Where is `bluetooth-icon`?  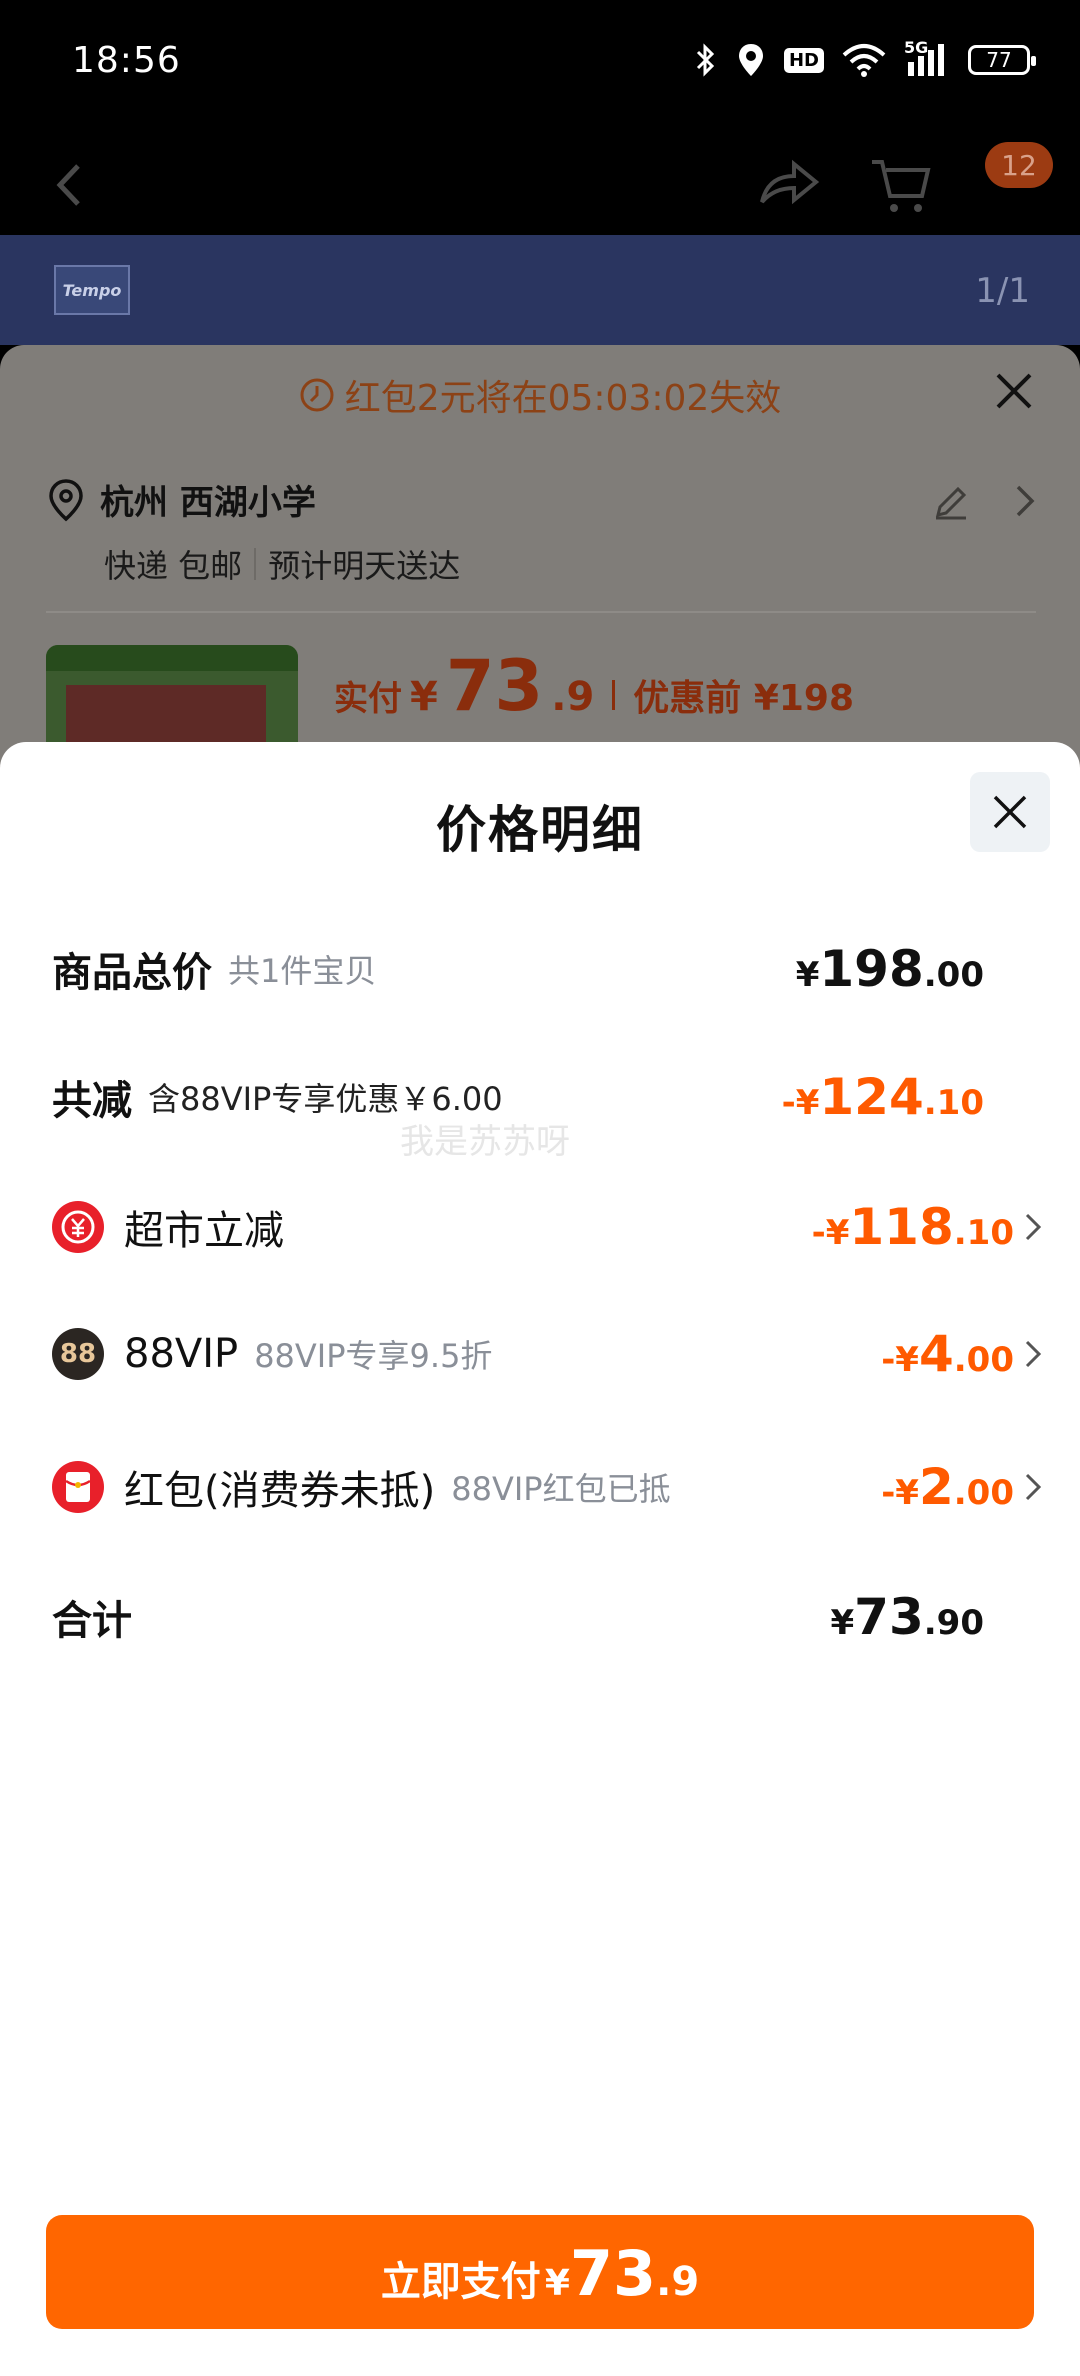 bluetooth-icon is located at coordinates (705, 60).